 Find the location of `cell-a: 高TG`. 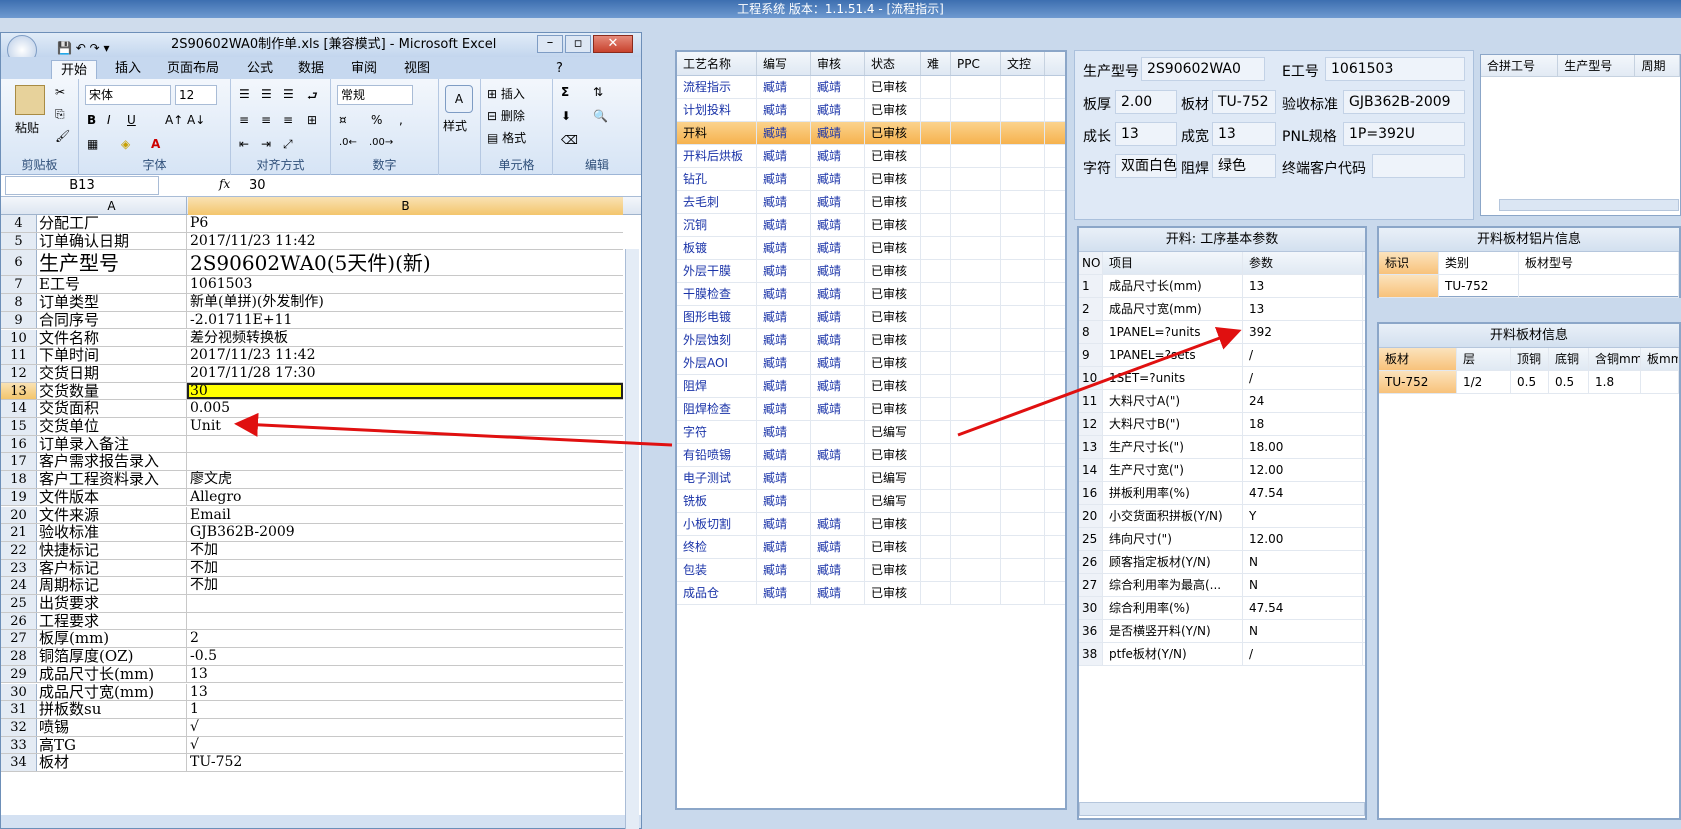

cell-a: 高TG is located at coordinates (112, 745).